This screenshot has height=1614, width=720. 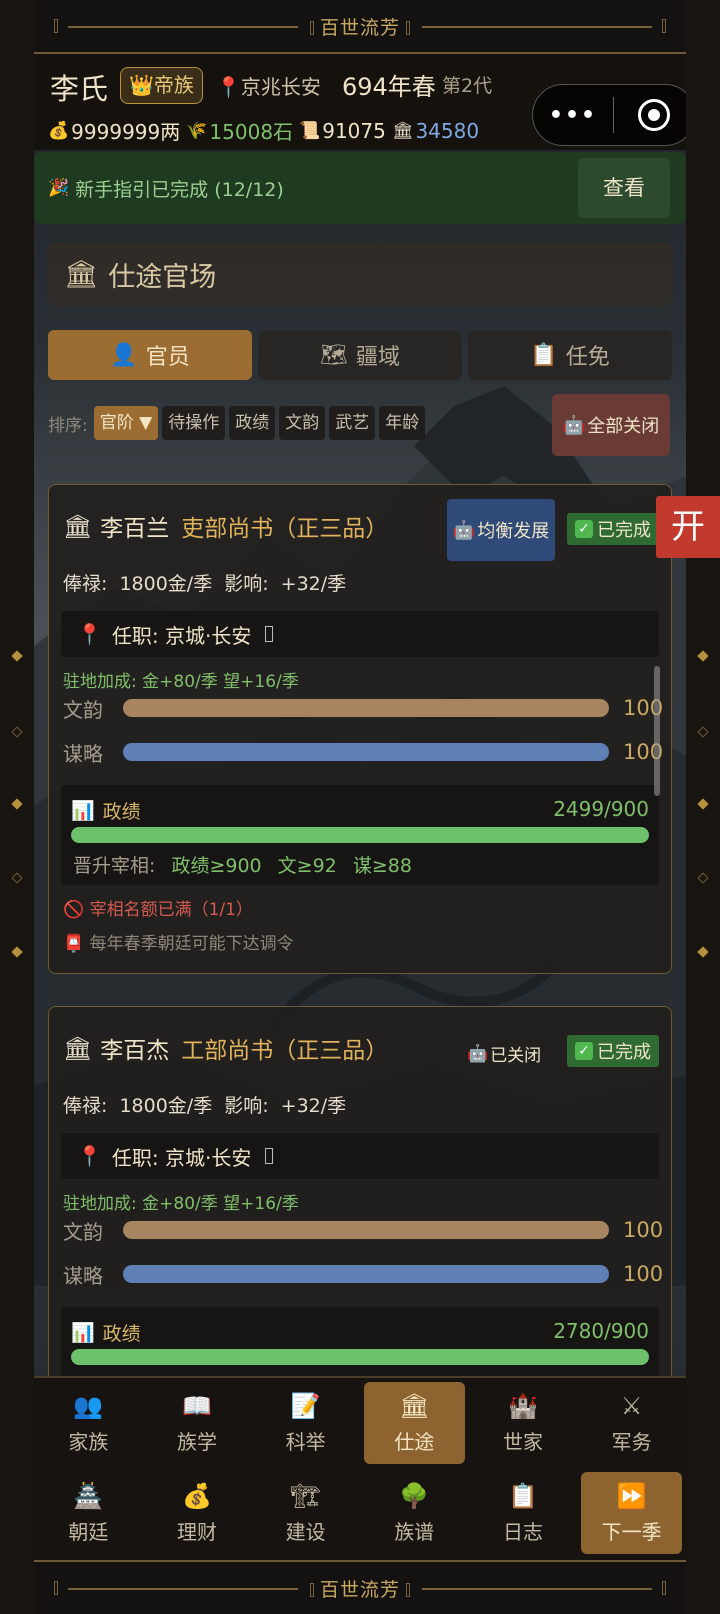 I want to click on palace-icon: 🏯, so click(x=88, y=1495).